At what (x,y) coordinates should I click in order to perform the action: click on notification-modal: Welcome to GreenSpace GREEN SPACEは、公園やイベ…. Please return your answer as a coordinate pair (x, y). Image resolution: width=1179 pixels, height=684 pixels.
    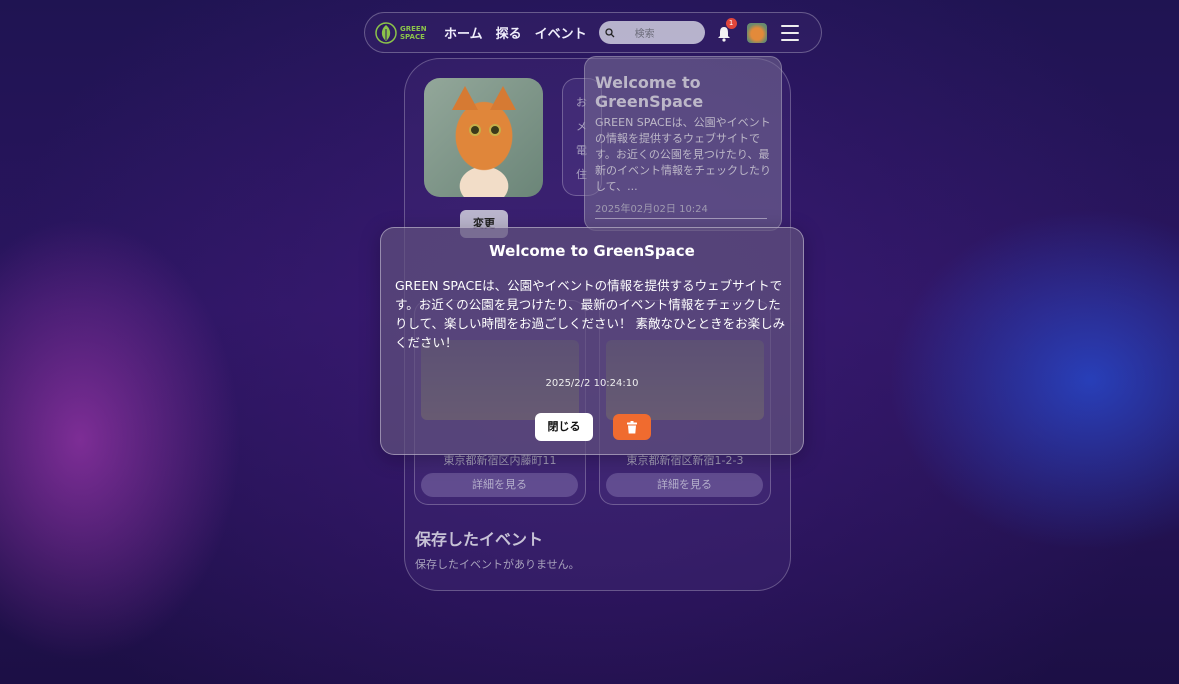
    Looking at the image, I should click on (592, 341).